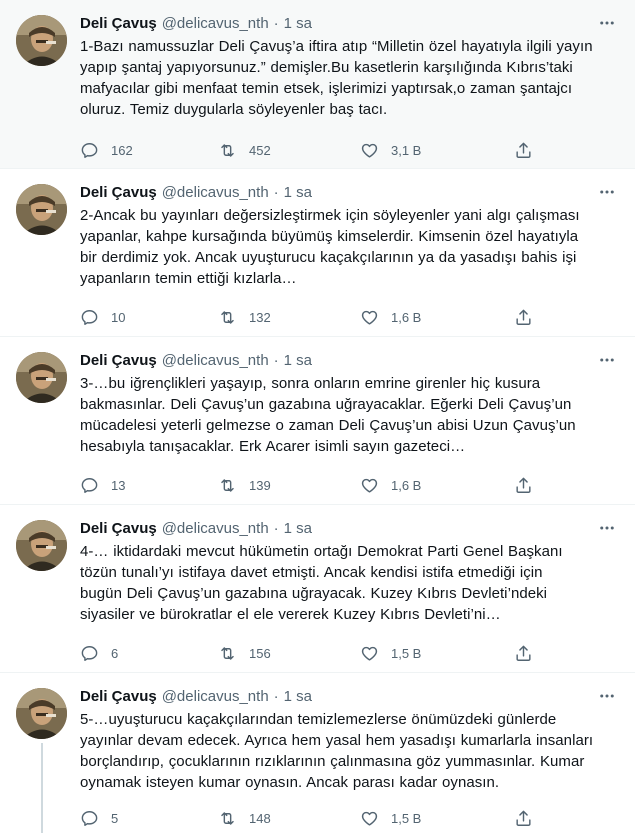  What do you see at coordinates (406, 150) in the screenshot?
I see `like-count: 3,1 B` at bounding box center [406, 150].